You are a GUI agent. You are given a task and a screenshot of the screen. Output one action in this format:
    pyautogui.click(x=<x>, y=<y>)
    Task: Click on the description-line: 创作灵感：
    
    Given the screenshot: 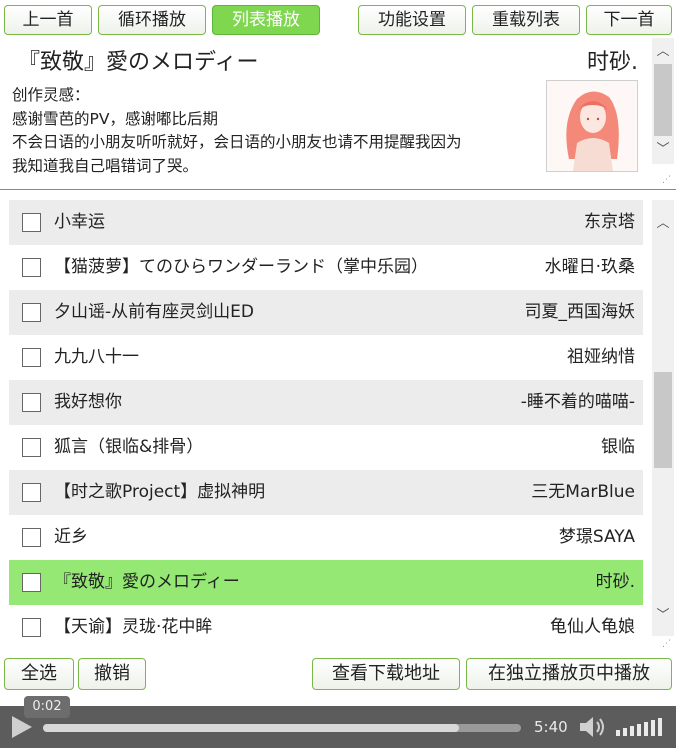 What is the action you would take?
    pyautogui.click(x=51, y=95)
    